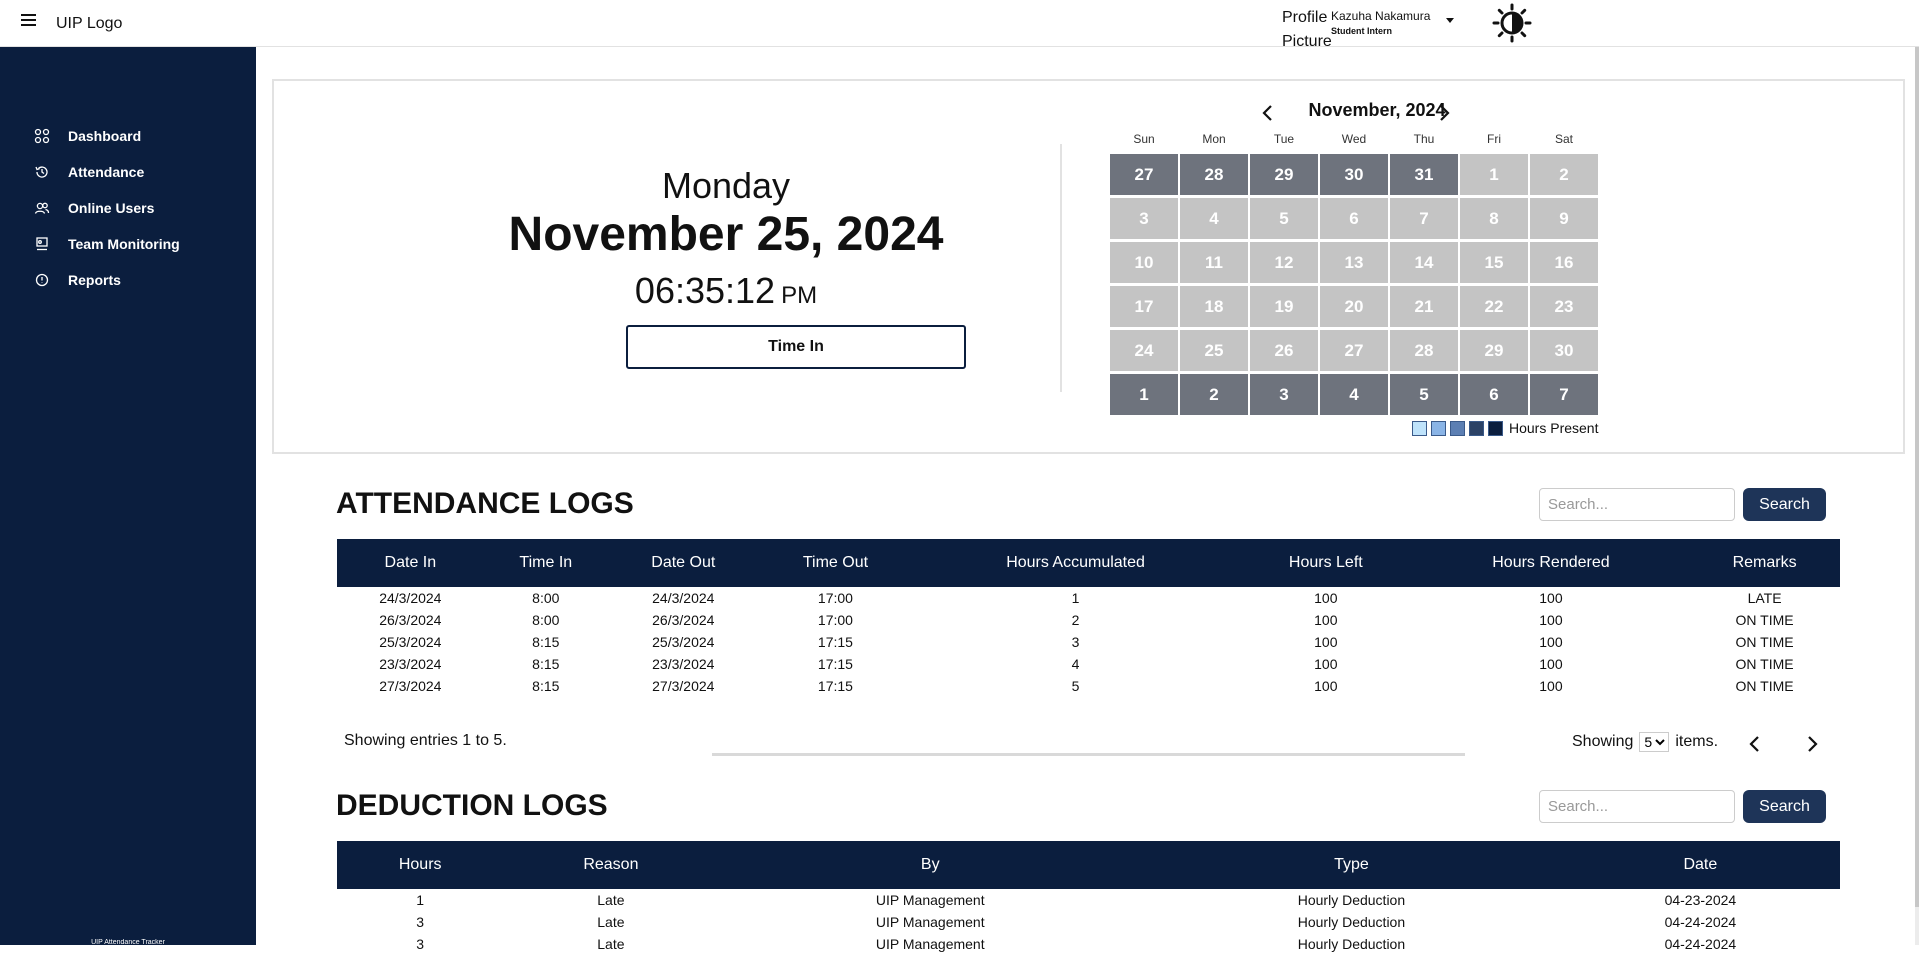 The width and height of the screenshot is (1919, 955). Describe the element at coordinates (1377, 110) in the screenshot. I see `calendar-month-title: November, 2024` at that location.